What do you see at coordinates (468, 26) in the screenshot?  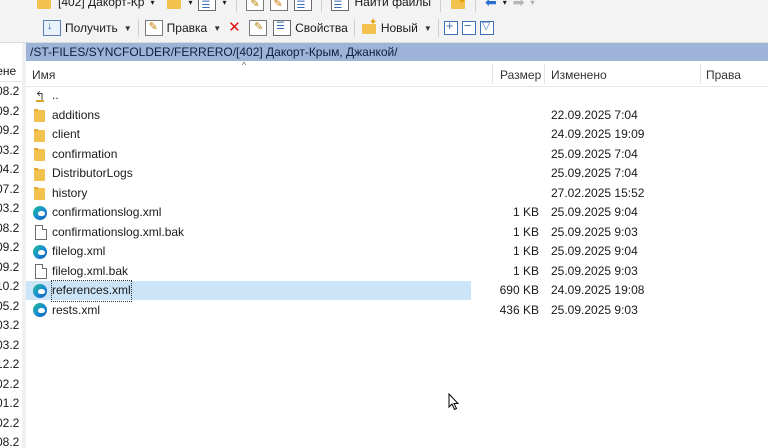 I see `unselect-files-minus-icon` at bounding box center [468, 26].